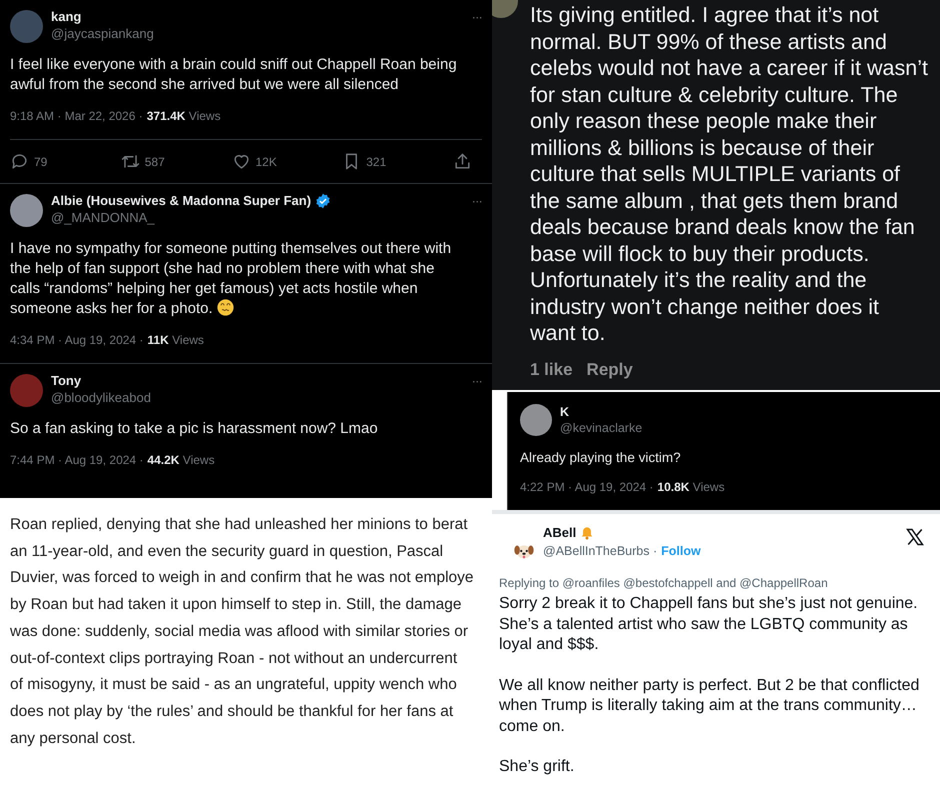  What do you see at coordinates (709, 624) in the screenshot?
I see `tweet-paragraph: Sorry 2 break it to Chappell fans but she’s just not genuine. She’s a talented artist who saw the LGBTQ community as loyal and $$$.` at bounding box center [709, 624].